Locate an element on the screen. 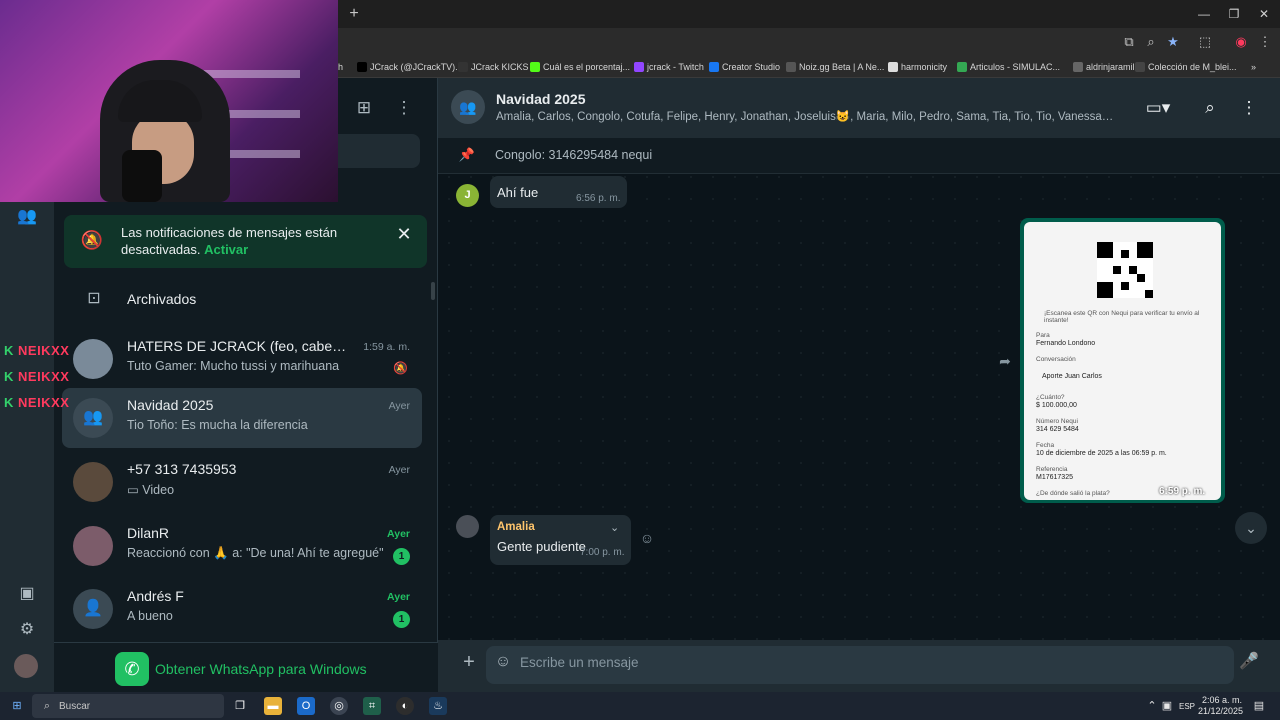  taskbar-search-label: Buscar is located at coordinates (75, 706).